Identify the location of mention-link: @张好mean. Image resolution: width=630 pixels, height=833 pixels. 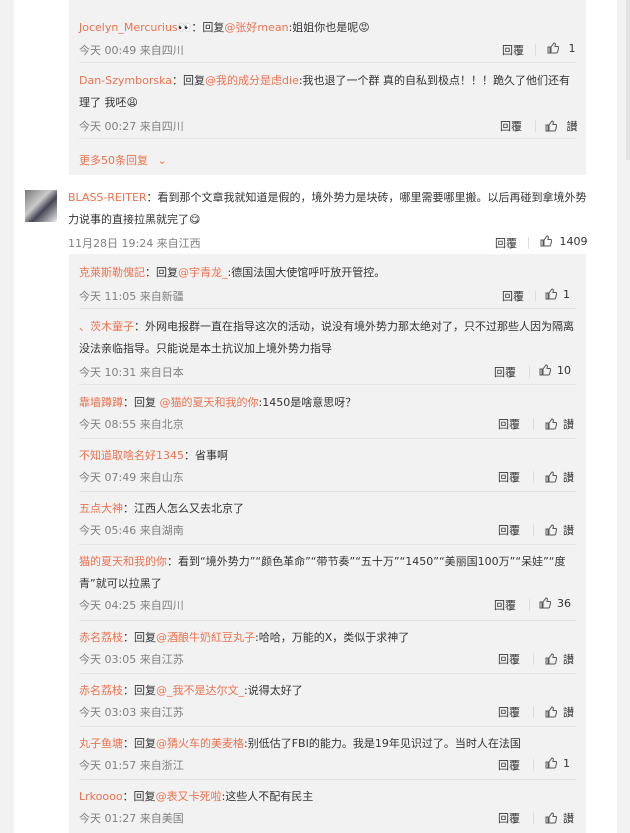
(256, 27).